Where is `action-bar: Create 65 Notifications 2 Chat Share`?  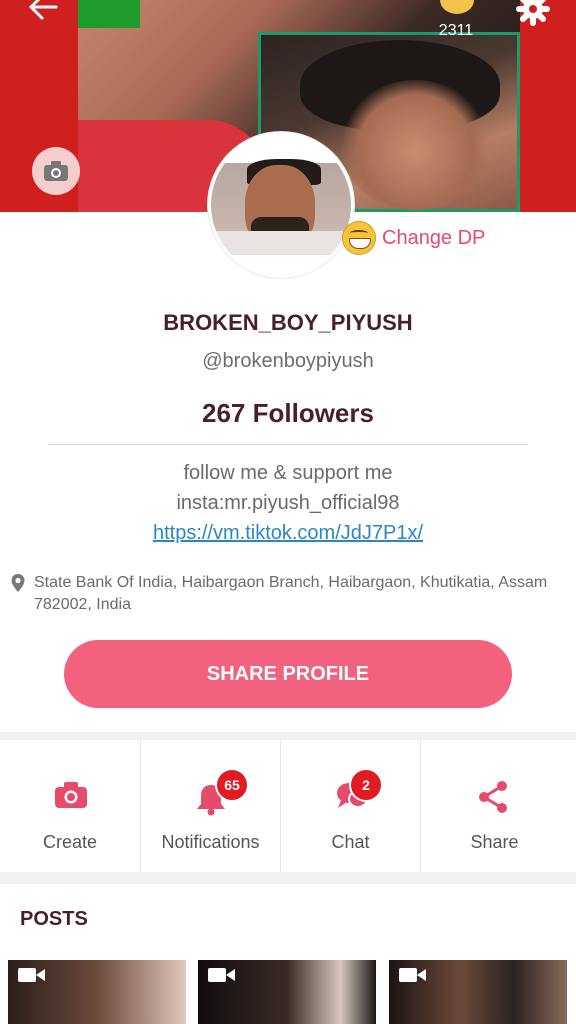
action-bar: Create 65 Notifications 2 Chat Share is located at coordinates (288, 806).